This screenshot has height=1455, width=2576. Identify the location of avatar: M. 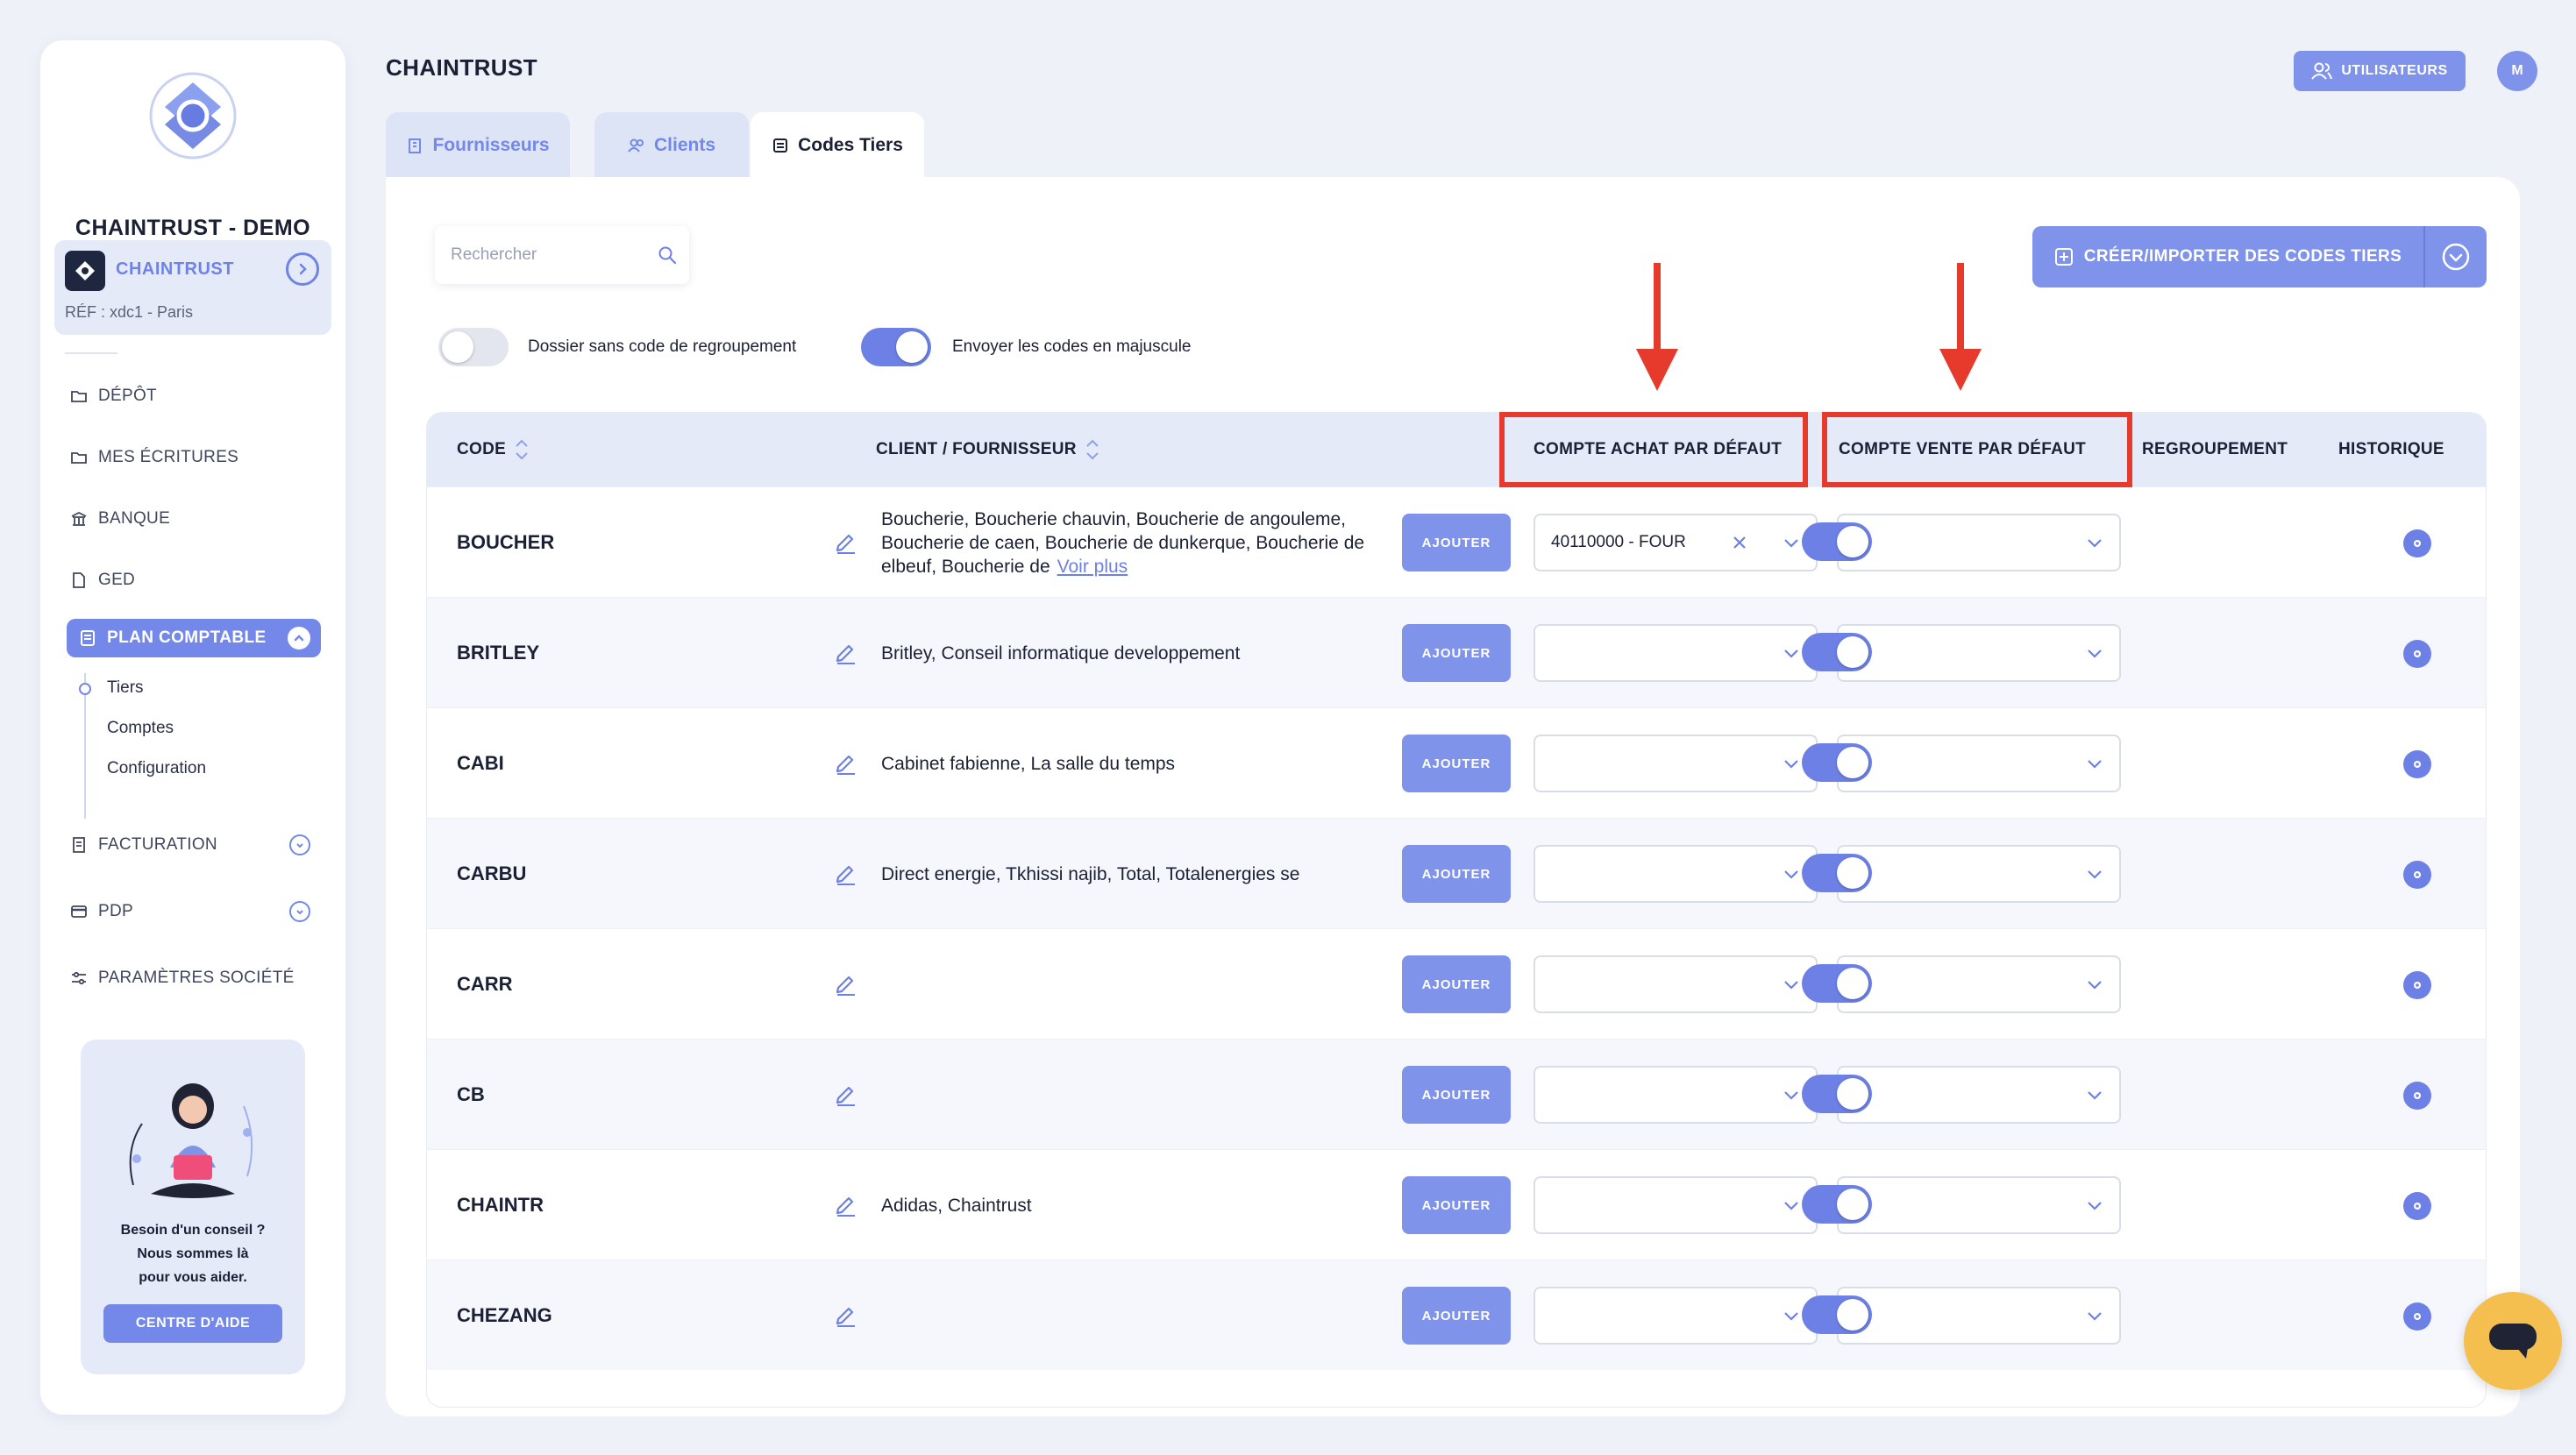
(2517, 71).